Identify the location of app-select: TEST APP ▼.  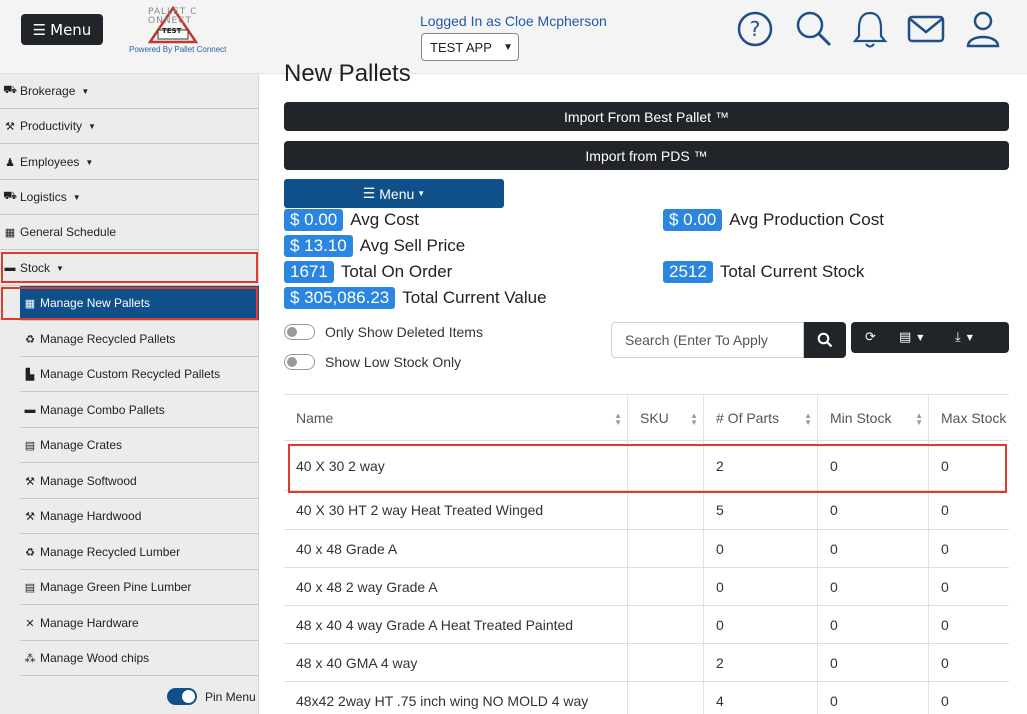
(470, 47).